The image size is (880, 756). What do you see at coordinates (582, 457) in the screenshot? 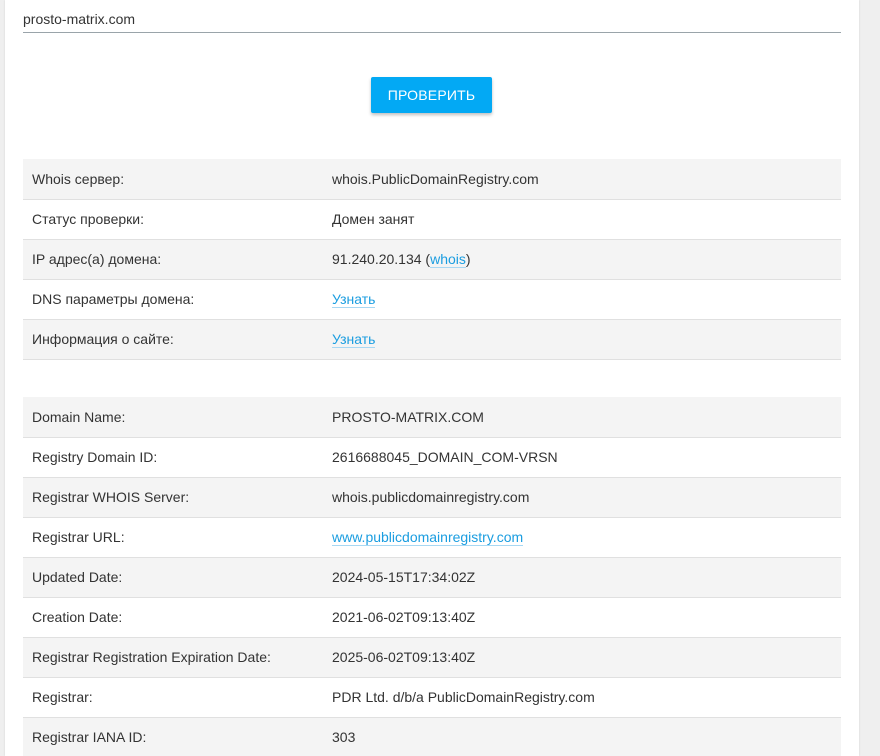
I see `row-value: 2616688045_DOMAIN_COM-VRSN` at bounding box center [582, 457].